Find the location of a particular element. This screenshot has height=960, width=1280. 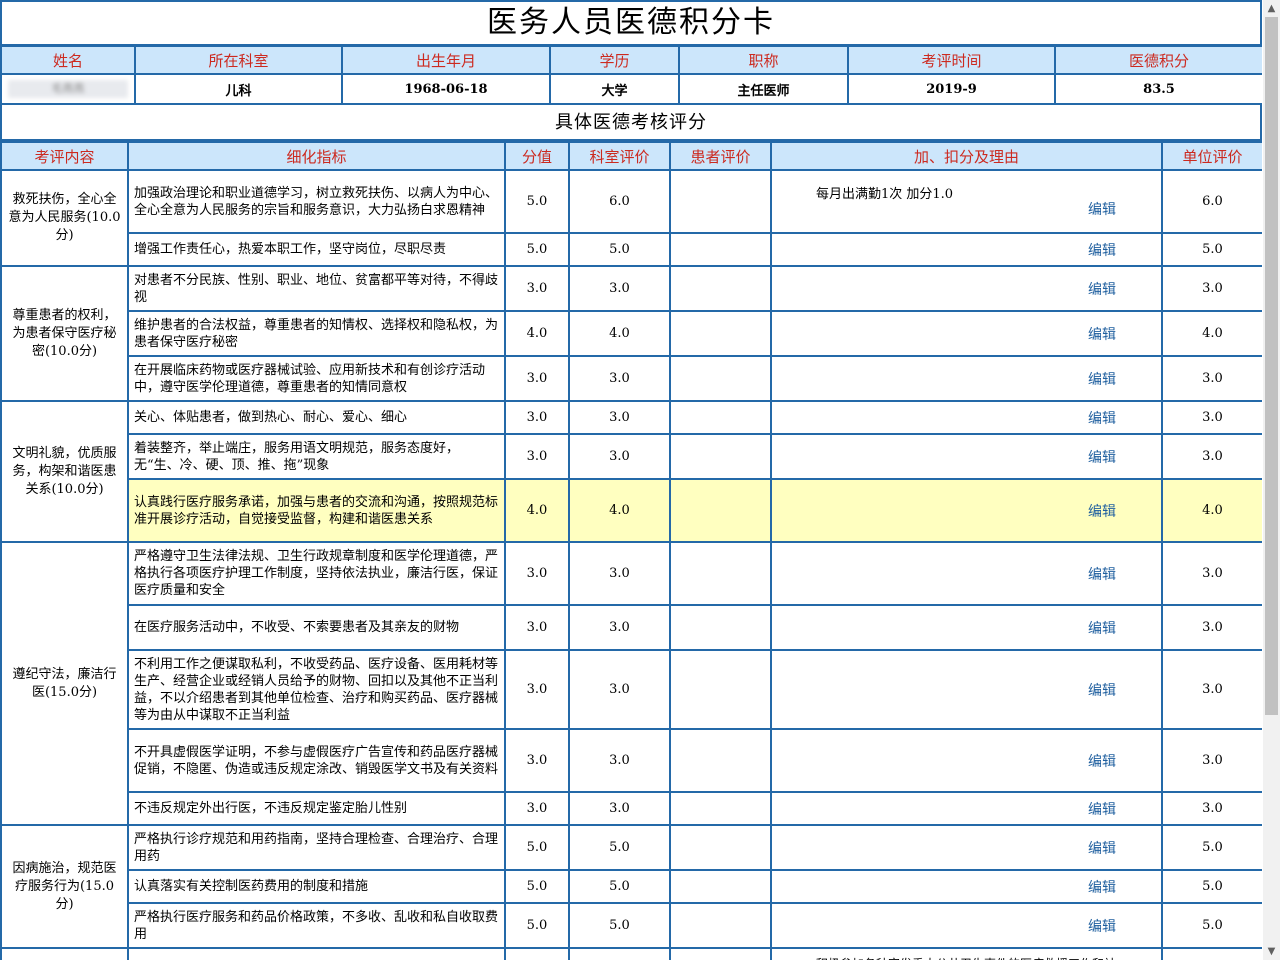

page-title: 医务人员医德积分卡 is located at coordinates (631, 23).